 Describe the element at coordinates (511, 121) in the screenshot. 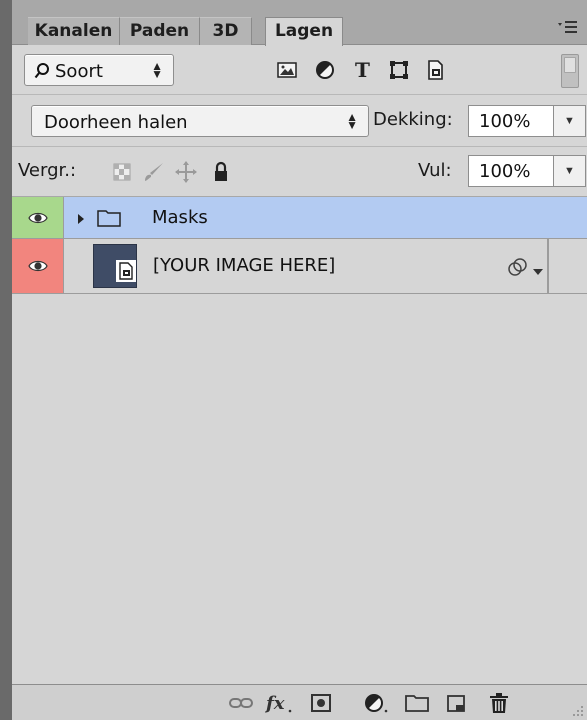

I see `opacity-input: 100%` at that location.